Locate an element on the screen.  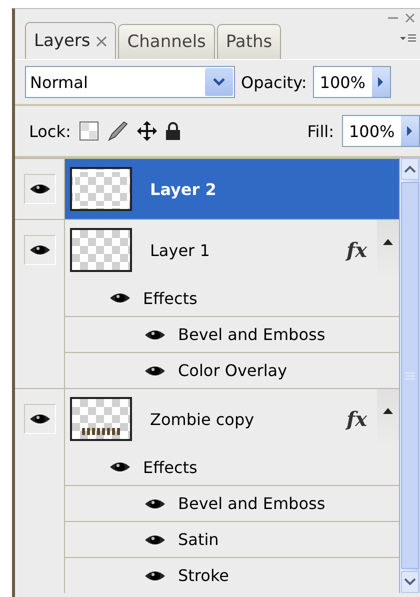
effect-row: Stroke is located at coordinates (232, 575).